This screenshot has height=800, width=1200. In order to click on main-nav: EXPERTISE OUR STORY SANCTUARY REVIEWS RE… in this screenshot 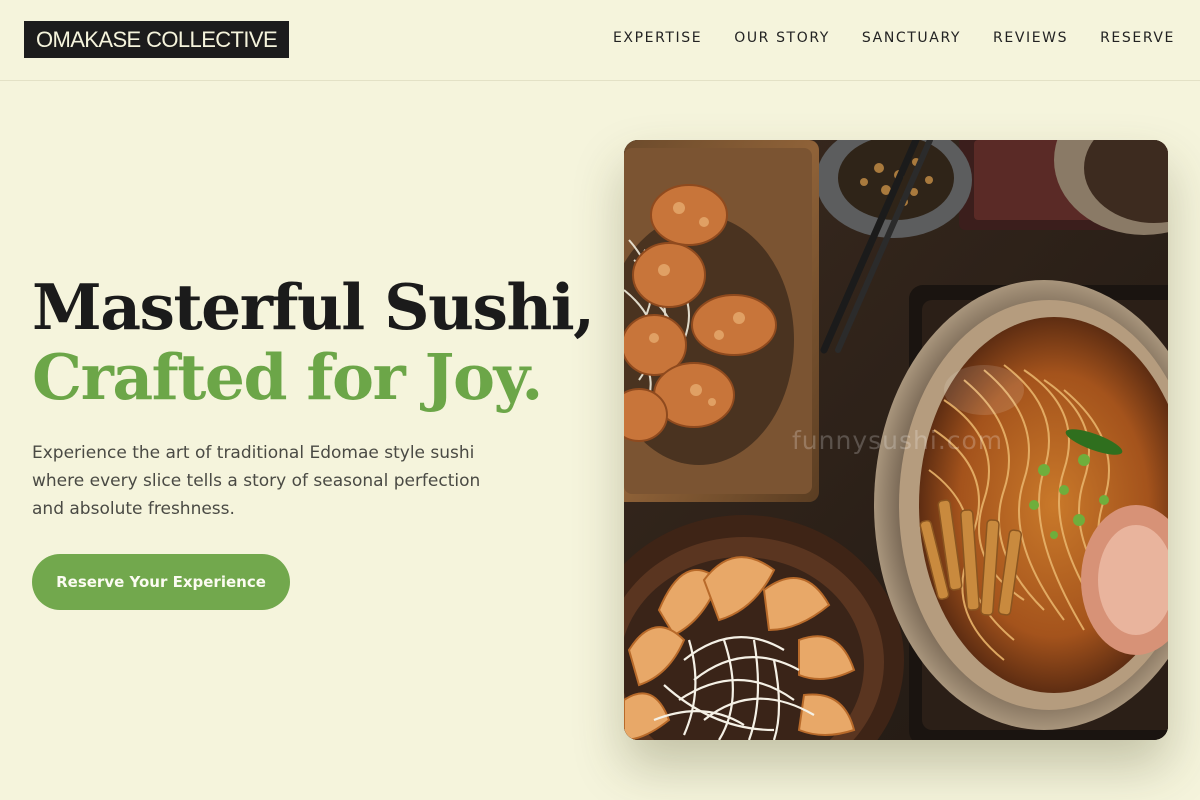, I will do `click(894, 38)`.